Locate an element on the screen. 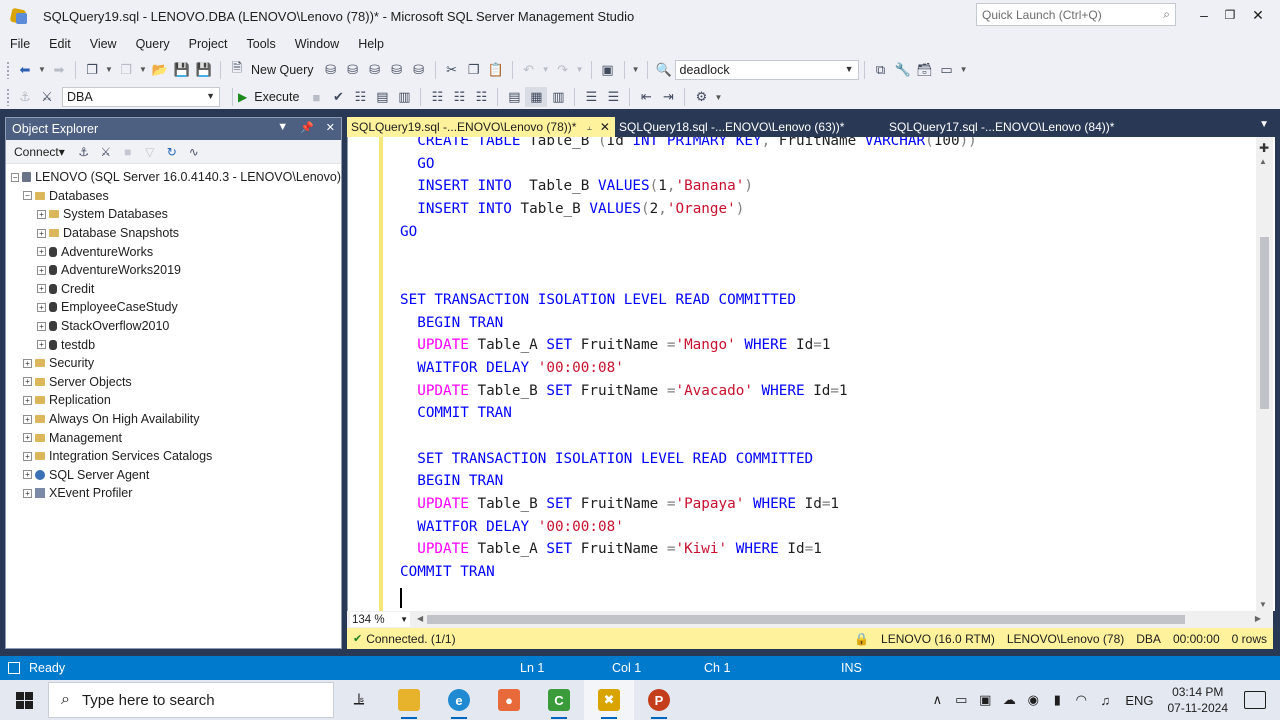 The width and height of the screenshot is (1280, 720). disconnect-icon: ⚔ is located at coordinates (106, 152).